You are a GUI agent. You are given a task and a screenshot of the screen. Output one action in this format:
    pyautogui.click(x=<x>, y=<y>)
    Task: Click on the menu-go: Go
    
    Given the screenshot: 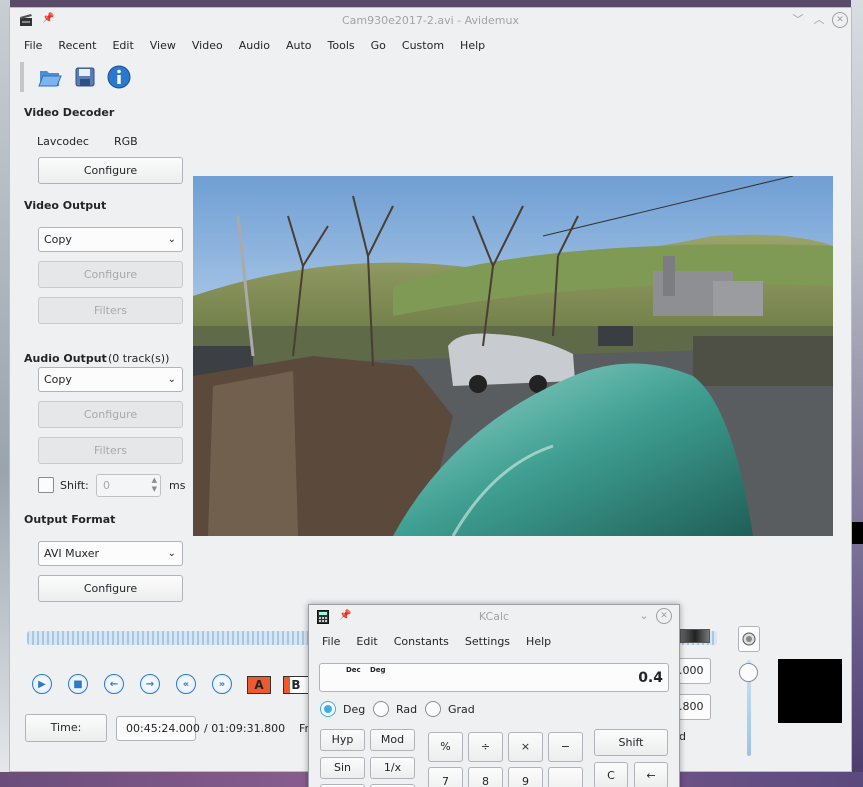 What is the action you would take?
    pyautogui.click(x=378, y=46)
    